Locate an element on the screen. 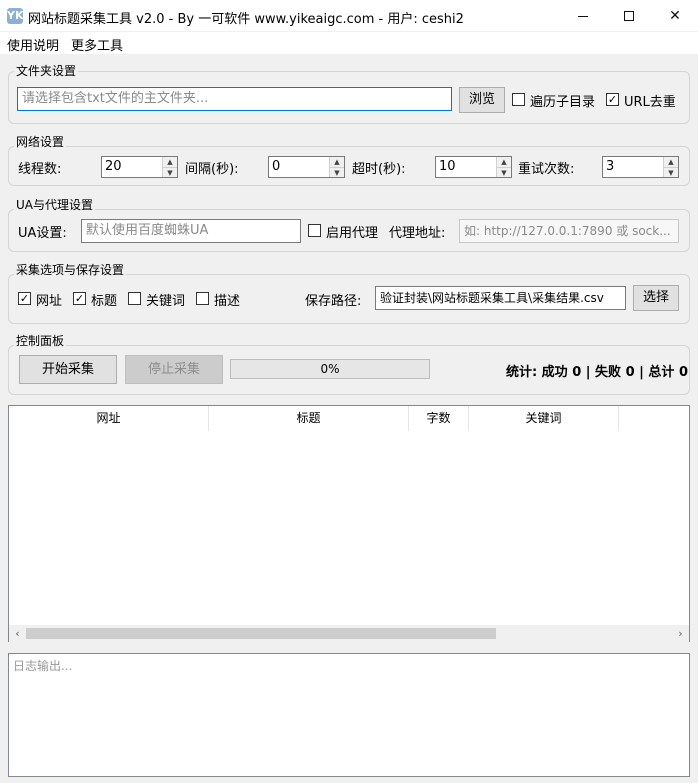  timeout-stepper: 10 ▲ ▼ is located at coordinates (473, 167).